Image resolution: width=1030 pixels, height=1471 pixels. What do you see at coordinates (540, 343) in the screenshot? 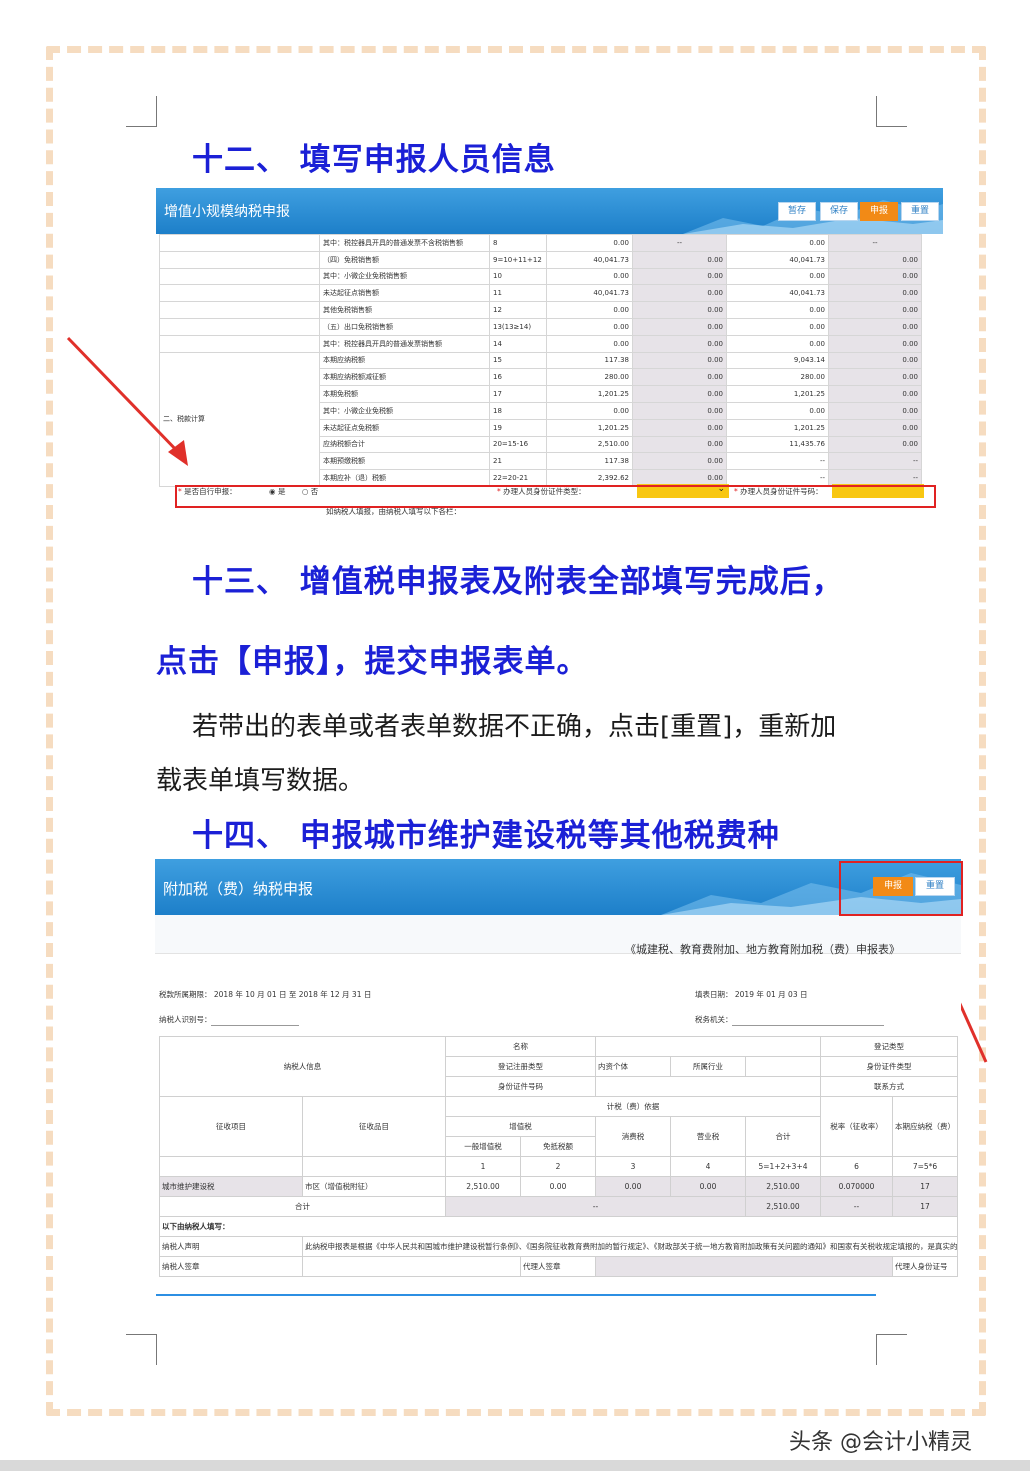
I see `table-row: 其中：税控器具开具的普通发票销售额 14 0.00 0.00 0.00 0.00` at bounding box center [540, 343].